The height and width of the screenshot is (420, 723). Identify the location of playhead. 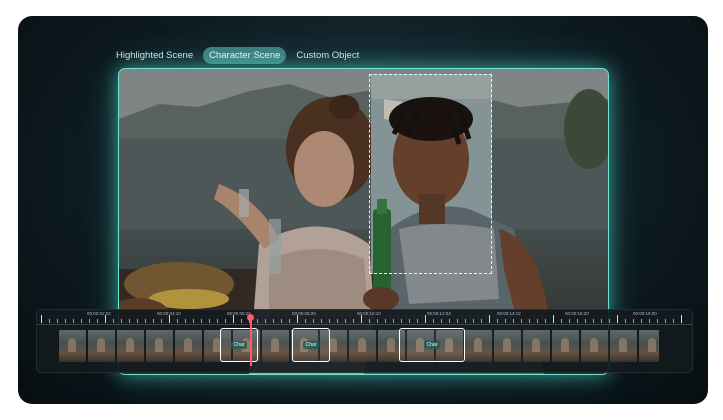
(250, 340).